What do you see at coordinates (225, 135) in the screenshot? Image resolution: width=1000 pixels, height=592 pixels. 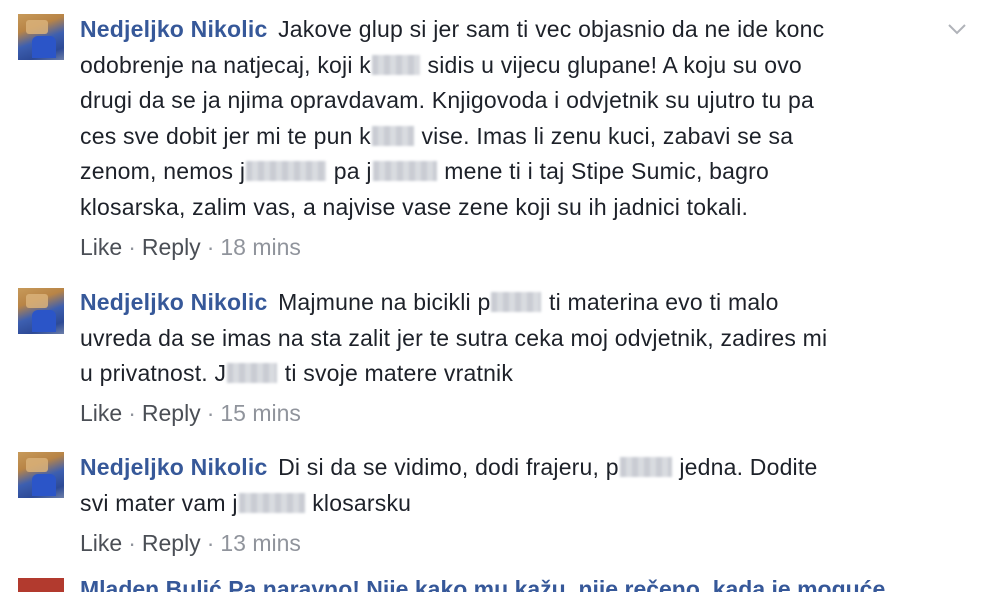 I see `comment-body: ces sve dobit jer mi te pun k` at bounding box center [225, 135].